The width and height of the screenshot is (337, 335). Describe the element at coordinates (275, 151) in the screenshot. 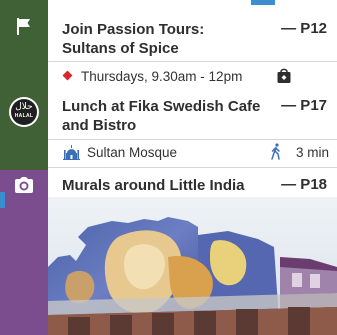

I see `walking-icon` at that location.